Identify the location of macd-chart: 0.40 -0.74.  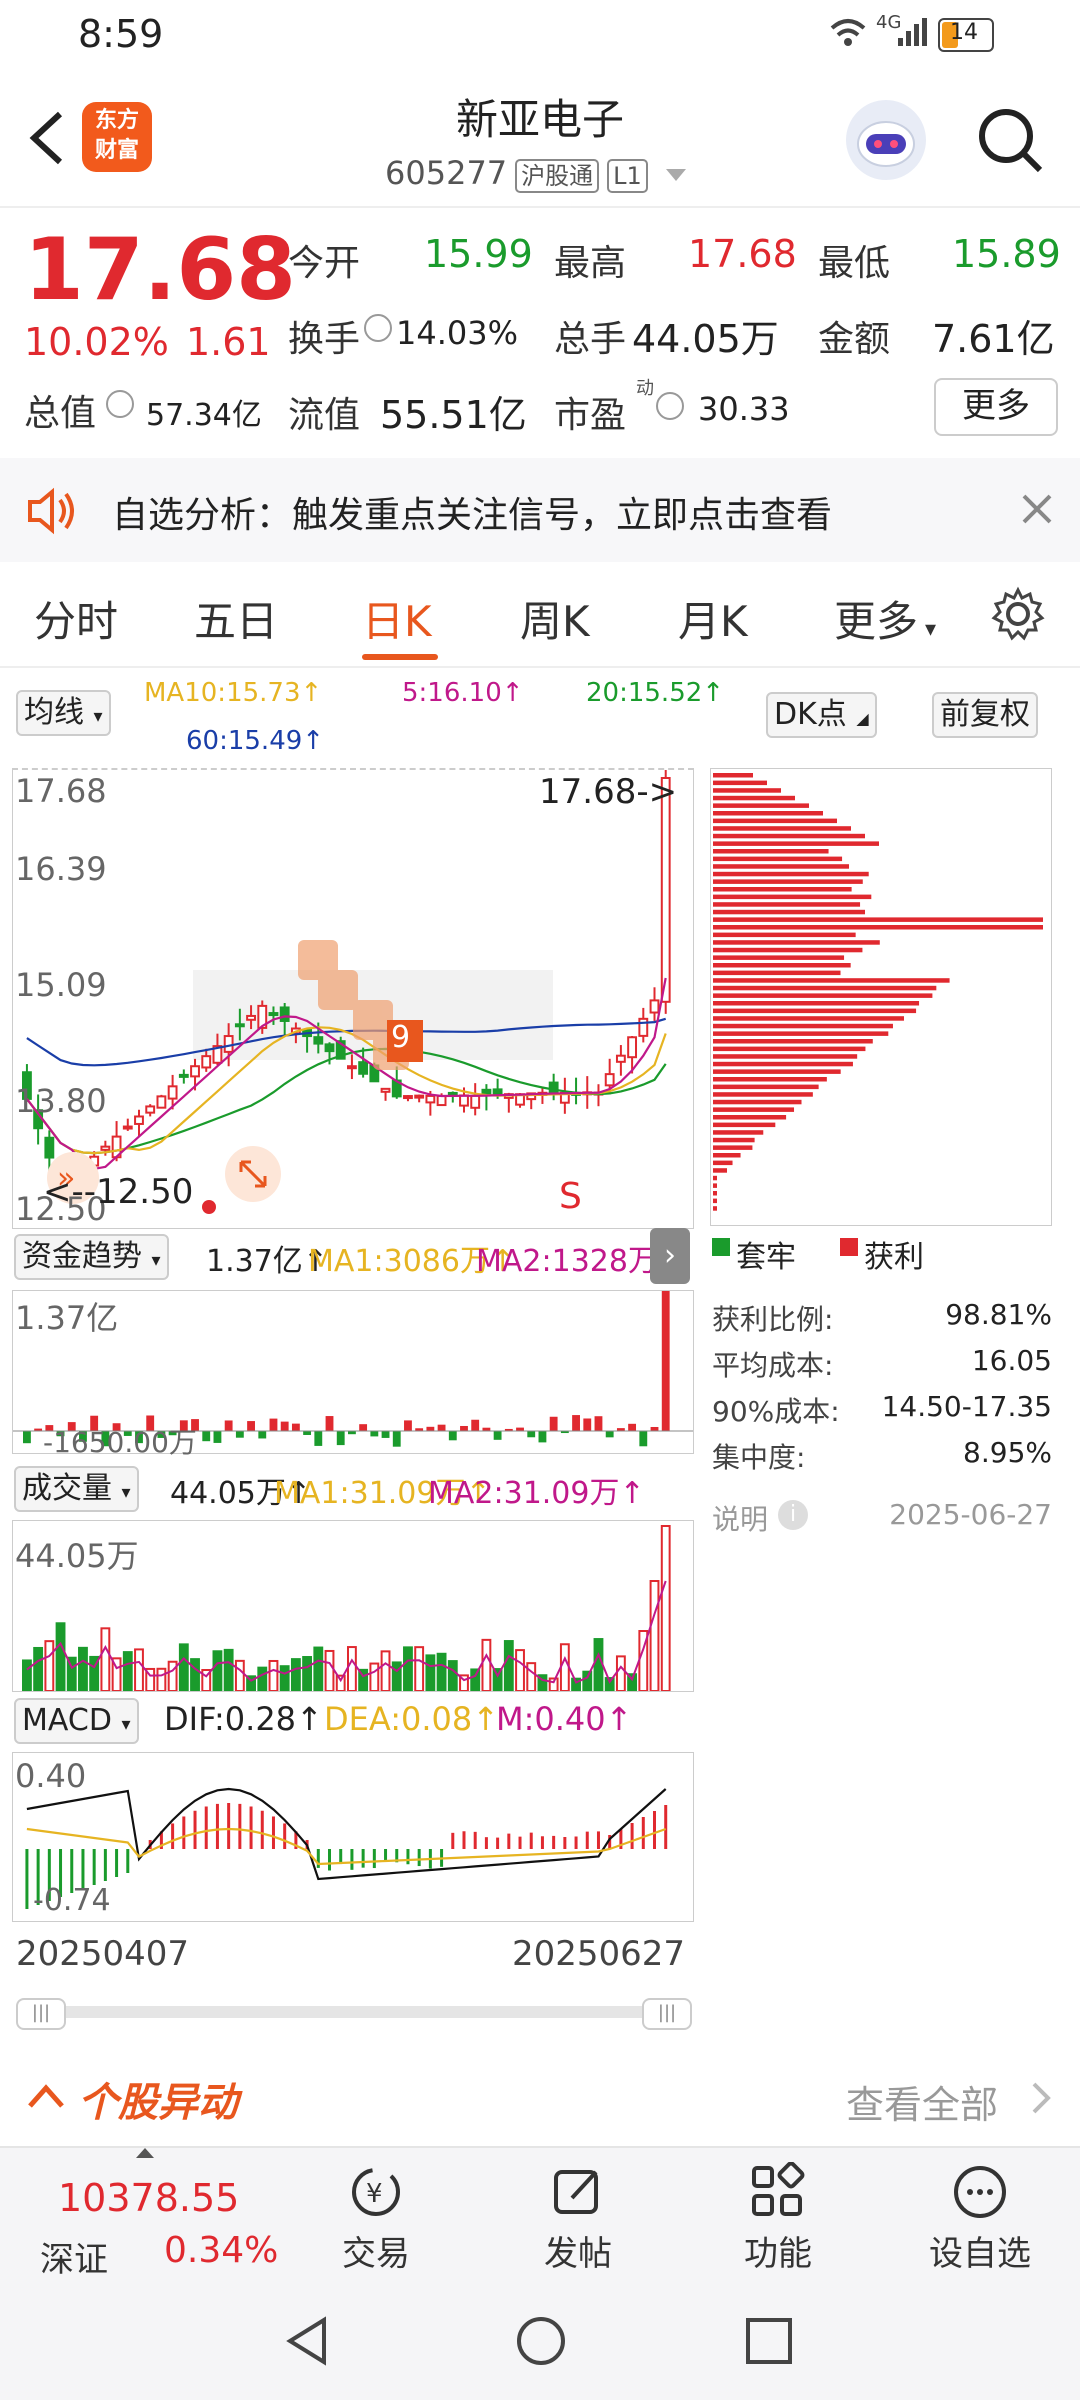
(353, 1837).